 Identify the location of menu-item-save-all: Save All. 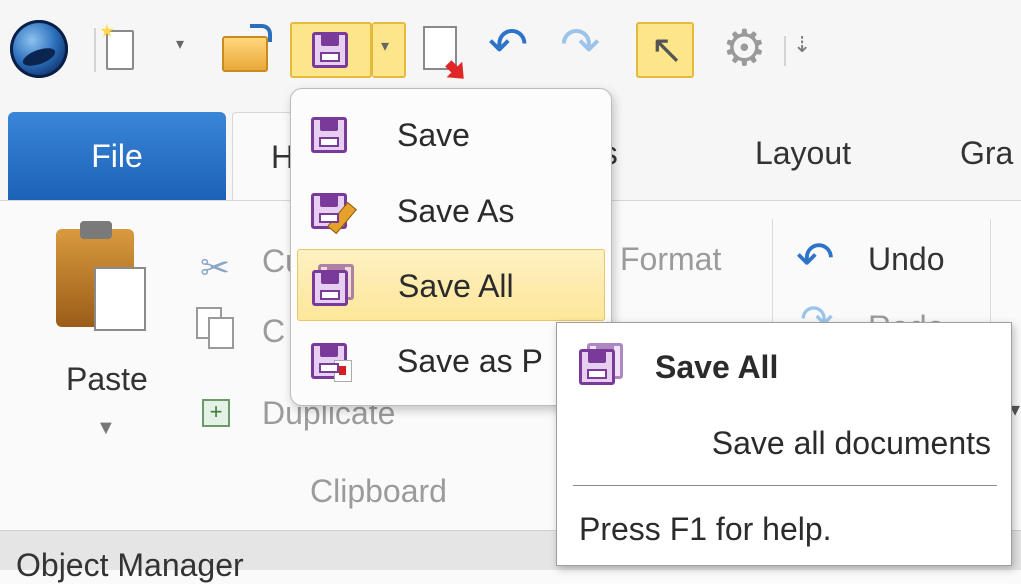
(451, 285).